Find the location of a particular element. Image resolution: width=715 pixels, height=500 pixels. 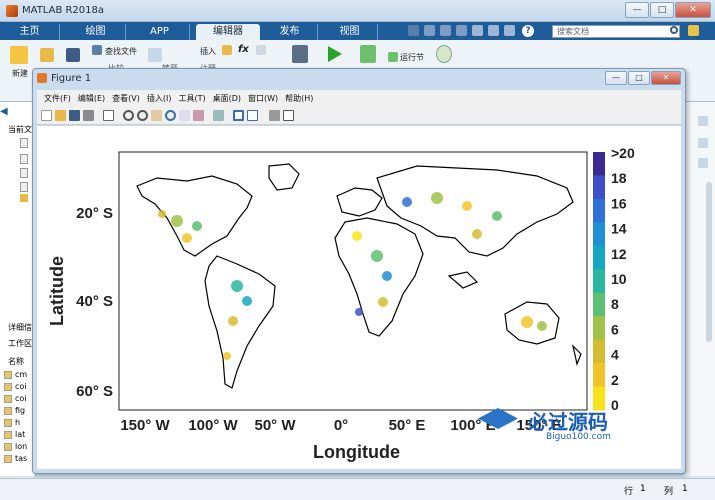

menu-help: 帮助(H) is located at coordinates (299, 98).